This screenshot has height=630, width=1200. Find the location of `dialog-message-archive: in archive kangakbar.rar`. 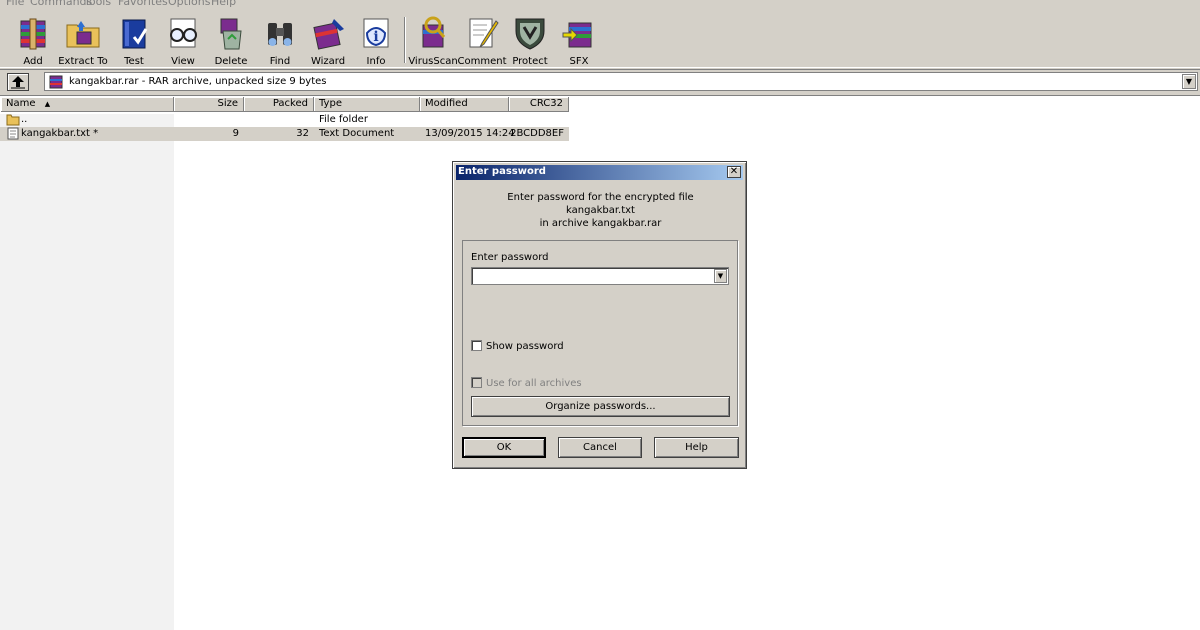

dialog-message-archive: in archive kangakbar.rar is located at coordinates (600, 223).